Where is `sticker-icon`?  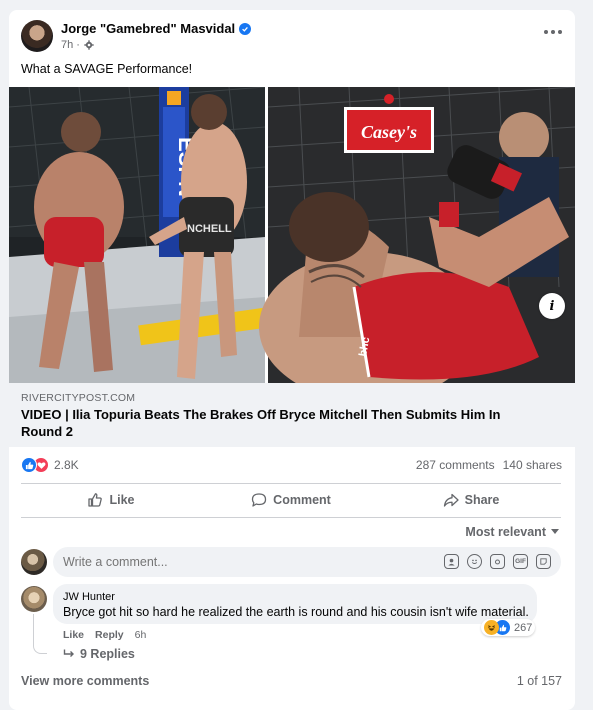 sticker-icon is located at coordinates (543, 561).